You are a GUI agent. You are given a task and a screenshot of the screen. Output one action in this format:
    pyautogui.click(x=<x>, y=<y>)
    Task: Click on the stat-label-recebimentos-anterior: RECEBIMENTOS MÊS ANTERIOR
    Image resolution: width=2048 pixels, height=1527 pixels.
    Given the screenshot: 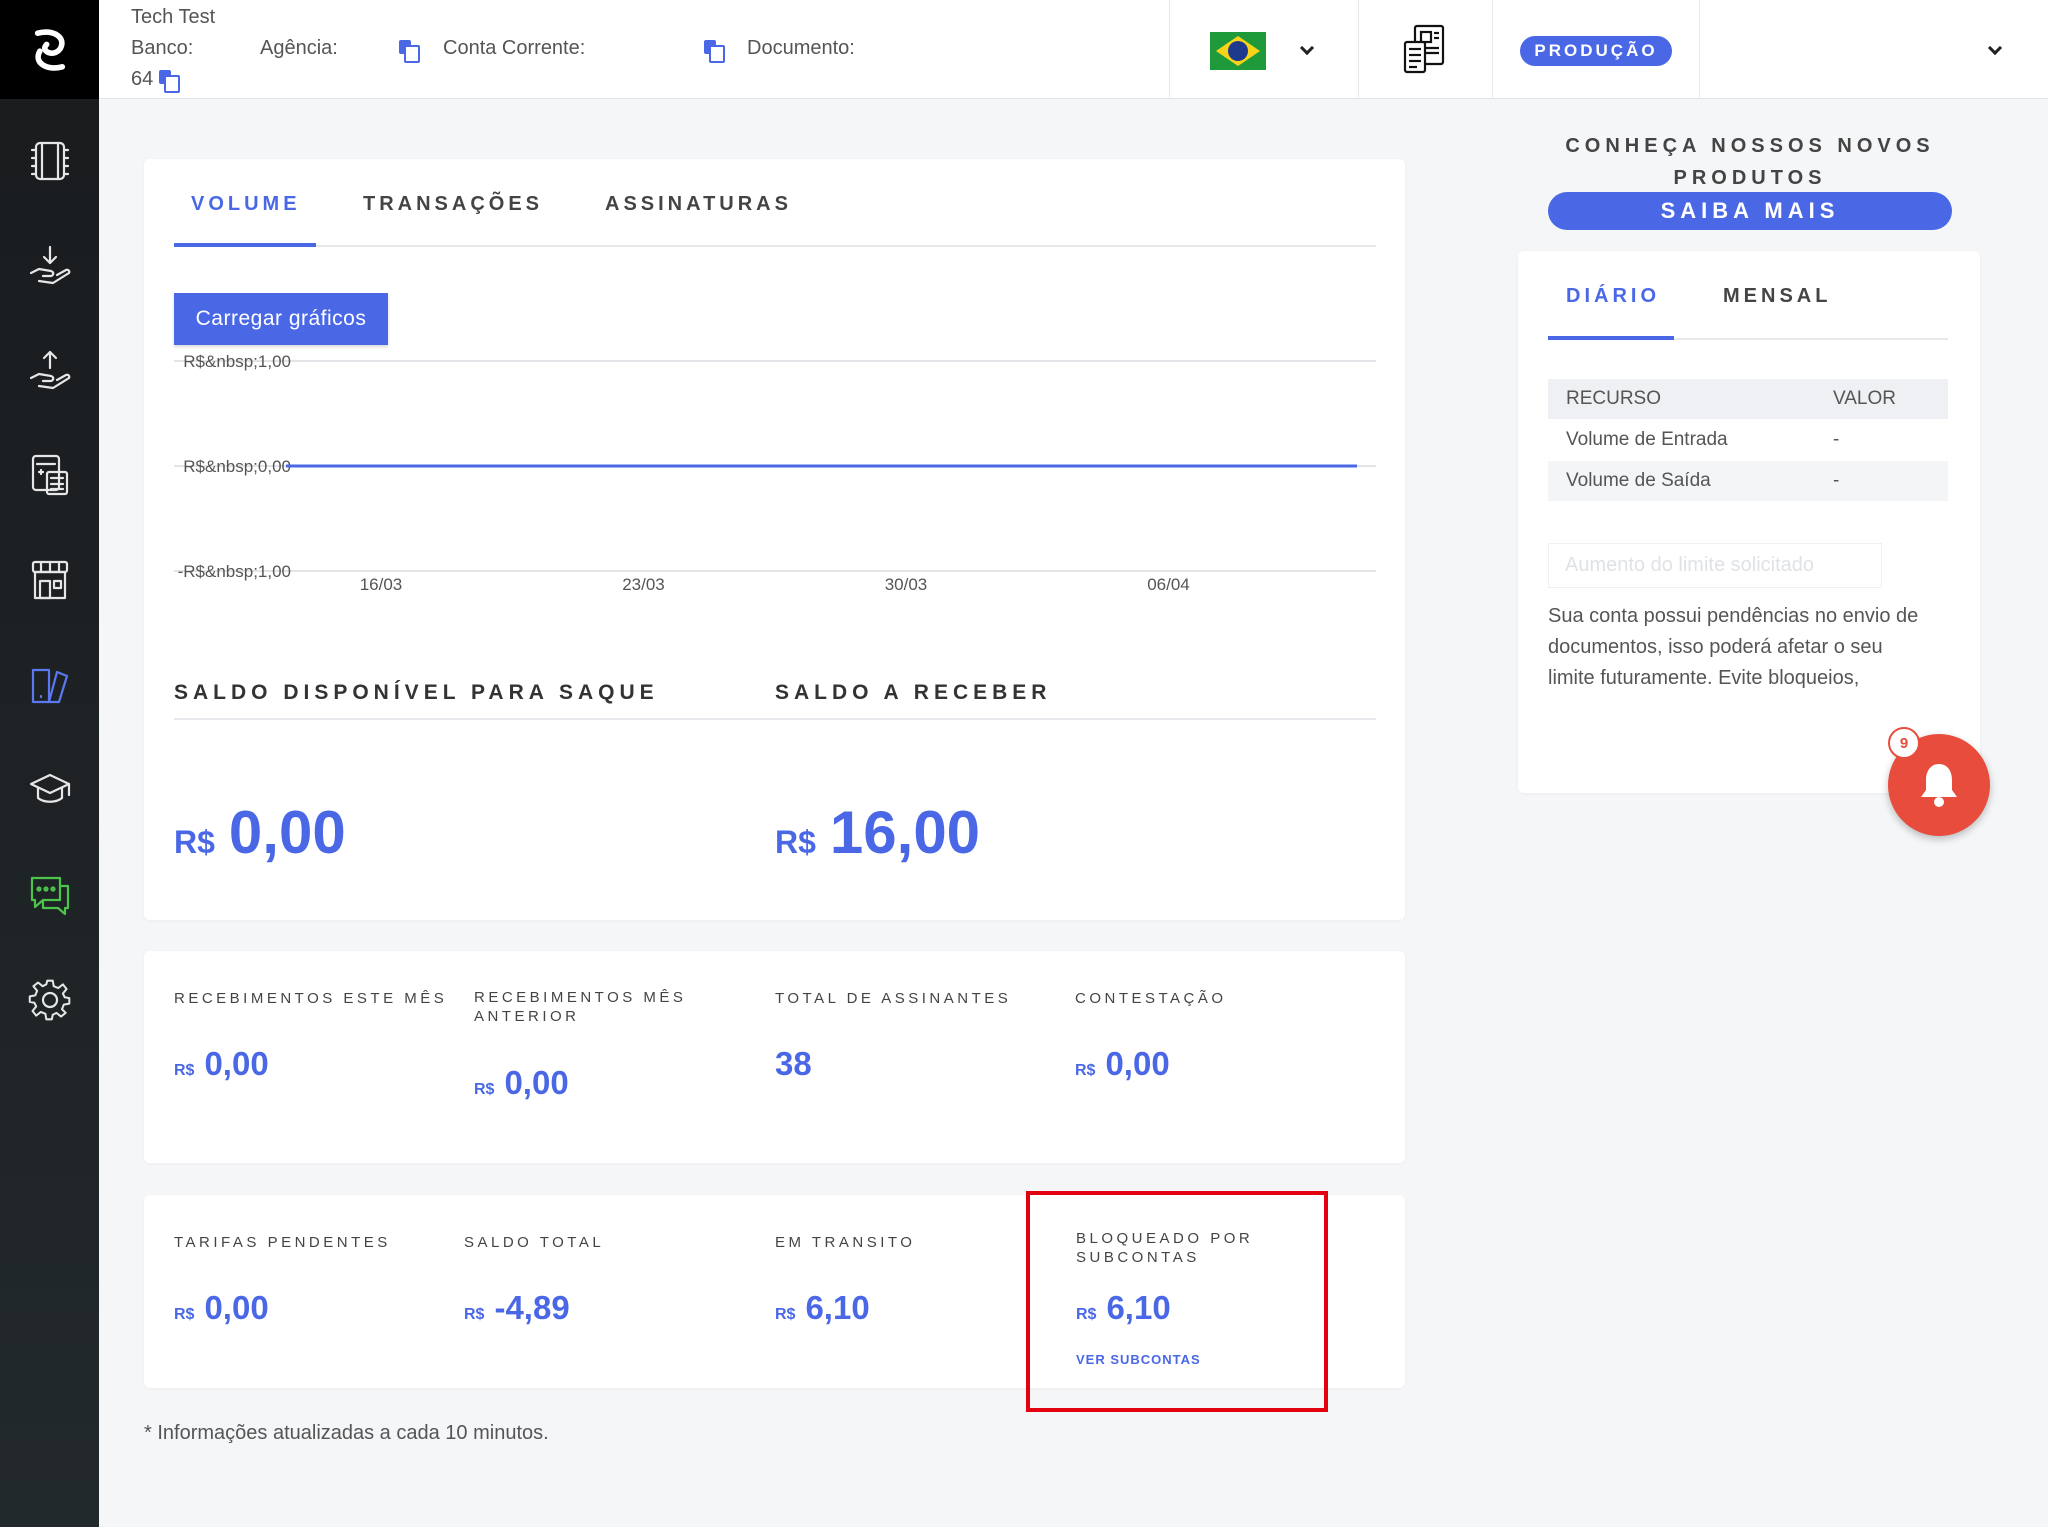 What is the action you would take?
    pyautogui.click(x=580, y=1007)
    